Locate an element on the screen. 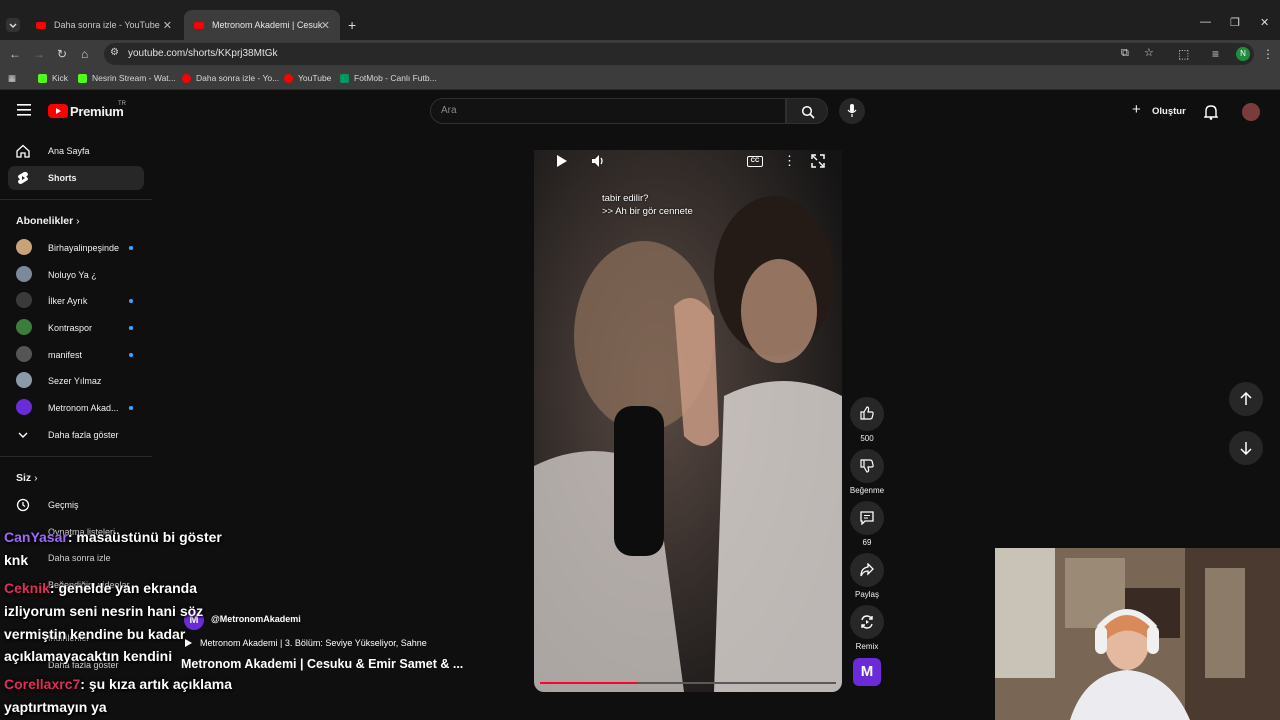 The height and width of the screenshot is (720, 1280). forward-button: → is located at coordinates (39, 54).